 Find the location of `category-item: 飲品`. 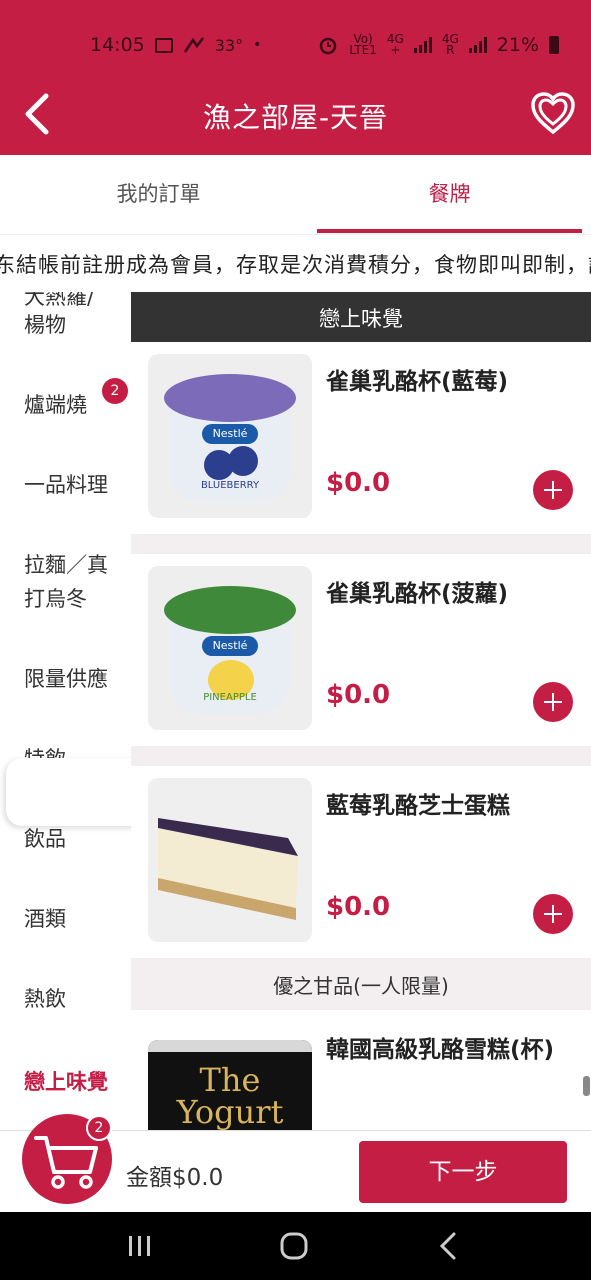

category-item: 飲品 is located at coordinates (74, 839).